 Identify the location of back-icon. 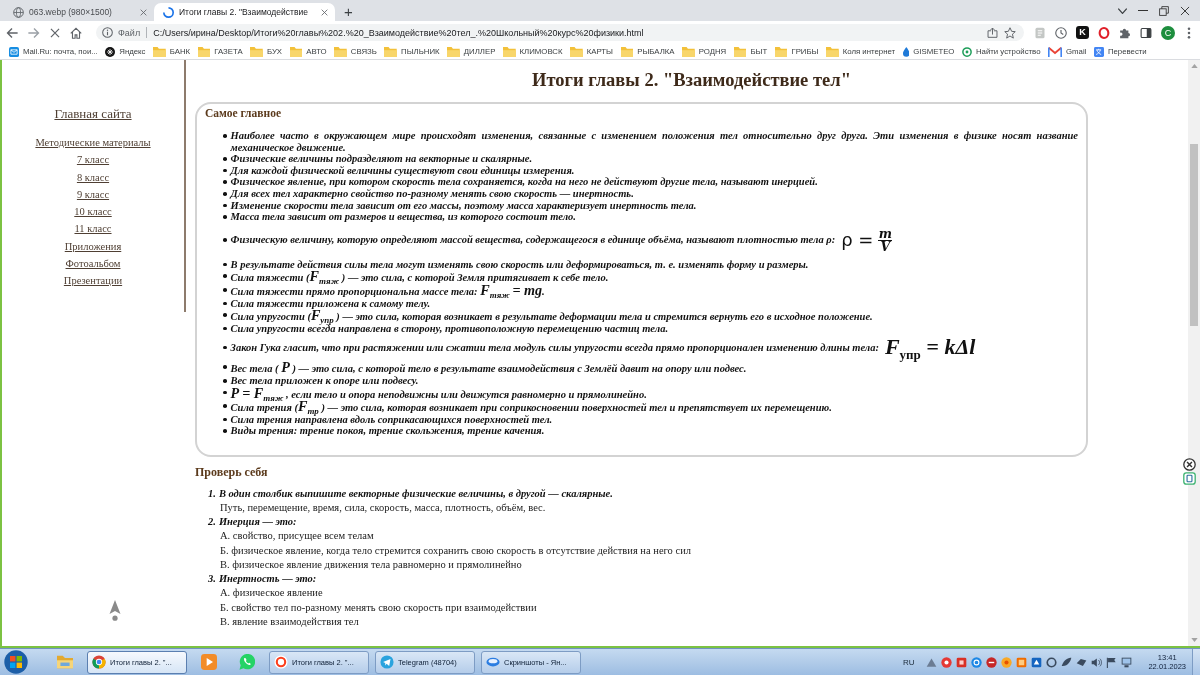
(12, 32).